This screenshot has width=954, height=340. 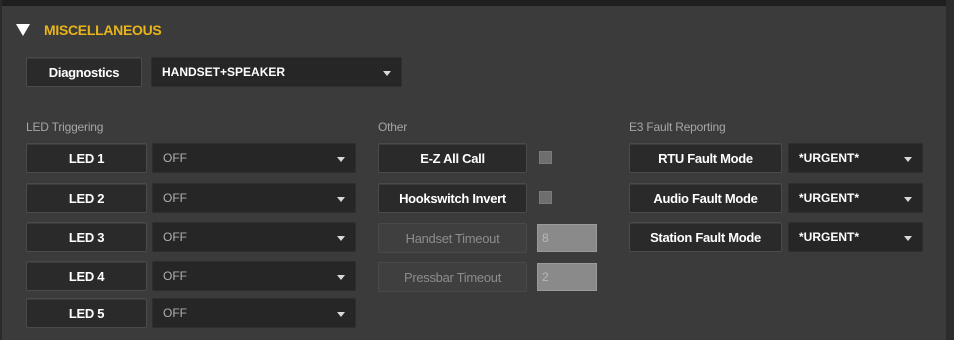 What do you see at coordinates (103, 30) in the screenshot?
I see `section-title: MISCELLANEOUS` at bounding box center [103, 30].